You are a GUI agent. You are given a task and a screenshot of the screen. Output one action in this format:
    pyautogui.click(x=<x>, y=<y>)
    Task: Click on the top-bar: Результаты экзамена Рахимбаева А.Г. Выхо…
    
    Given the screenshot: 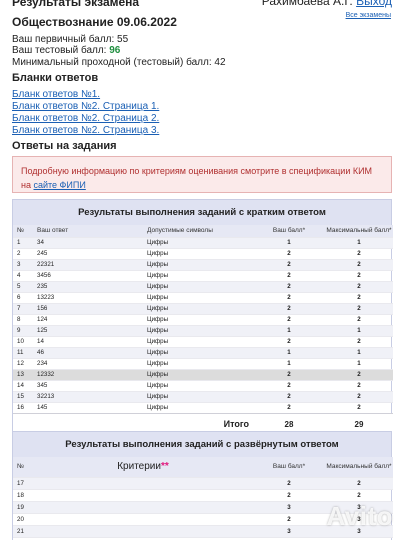 What is the action you would take?
    pyautogui.click(x=202, y=7)
    